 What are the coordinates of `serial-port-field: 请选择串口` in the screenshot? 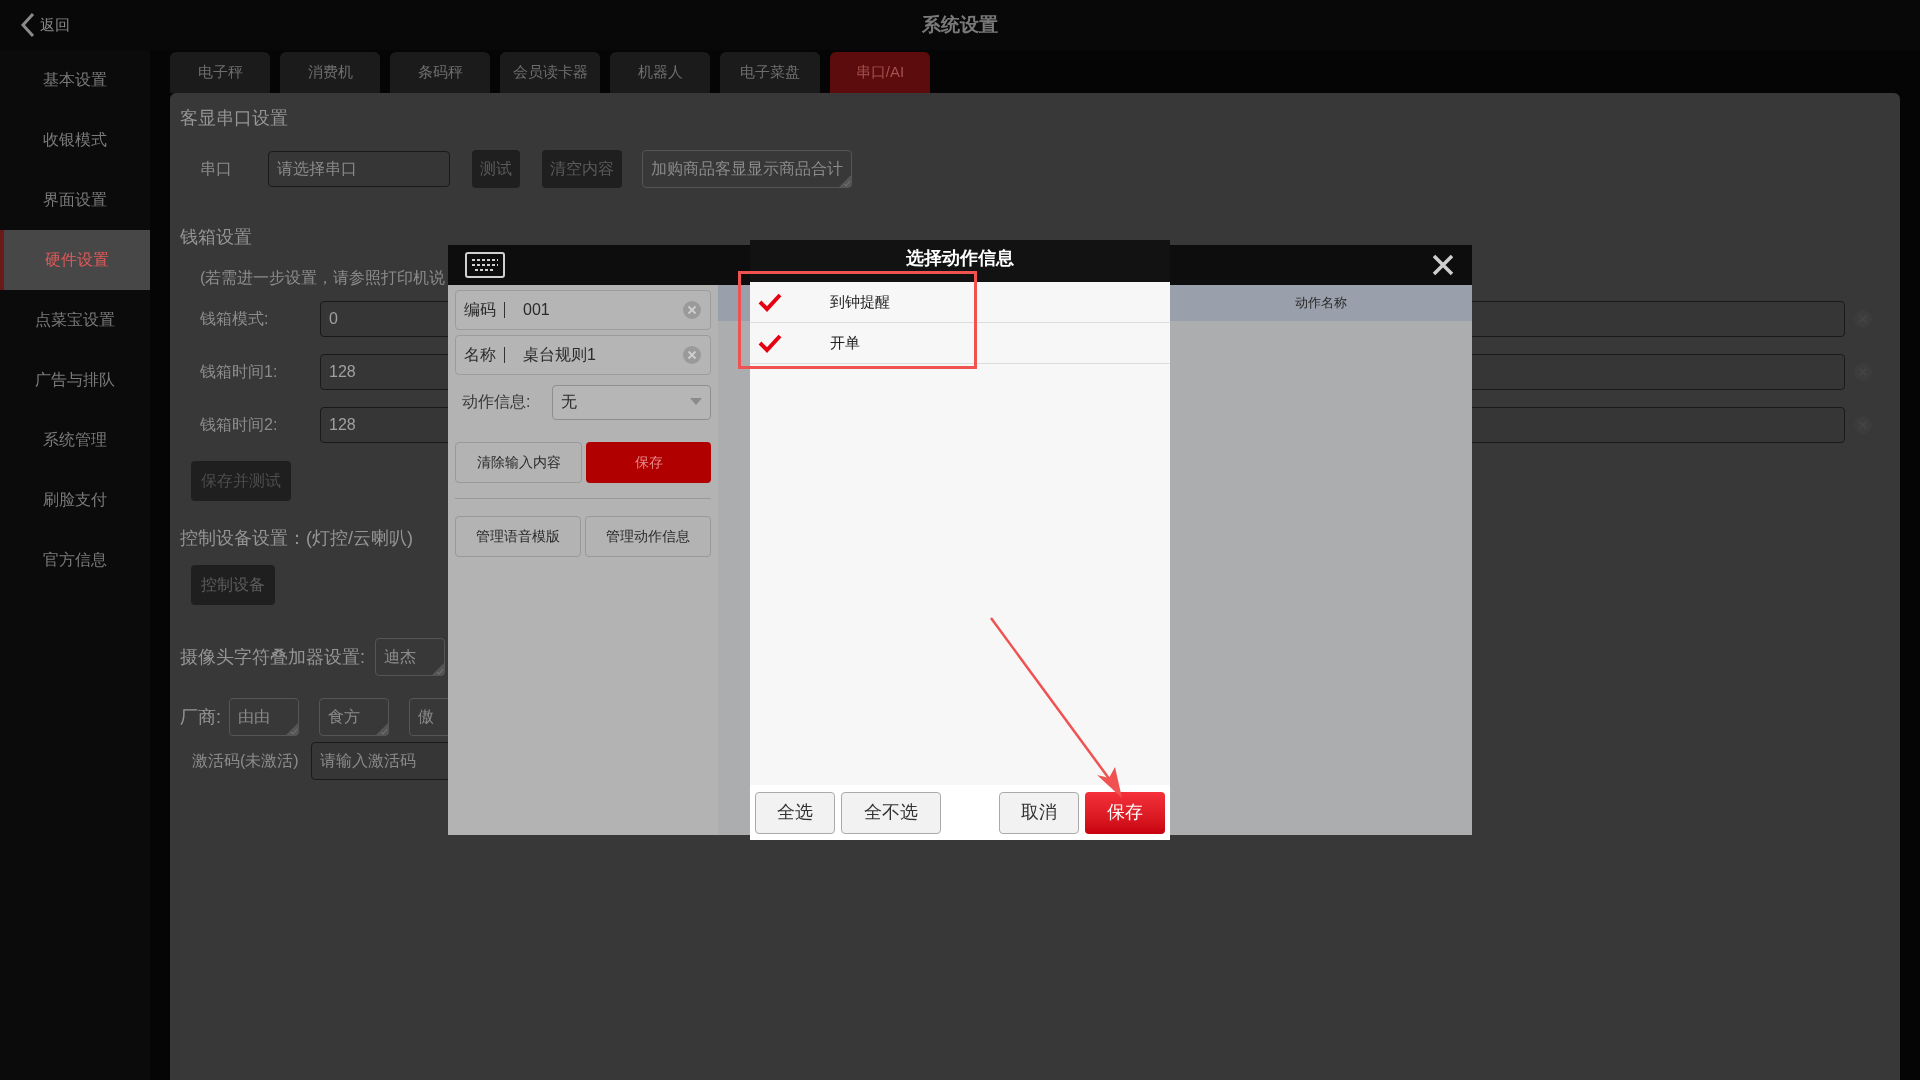 It's located at (359, 169).